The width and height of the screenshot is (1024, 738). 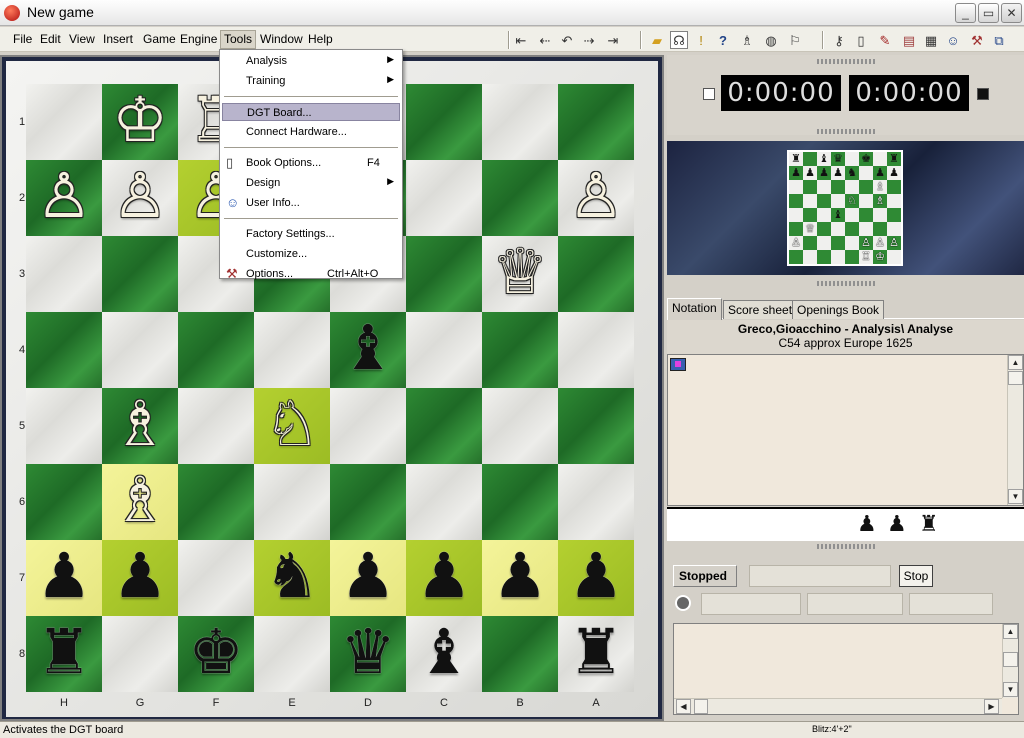 What do you see at coordinates (723, 40) in the screenshot?
I see `help-question-icon: ?` at bounding box center [723, 40].